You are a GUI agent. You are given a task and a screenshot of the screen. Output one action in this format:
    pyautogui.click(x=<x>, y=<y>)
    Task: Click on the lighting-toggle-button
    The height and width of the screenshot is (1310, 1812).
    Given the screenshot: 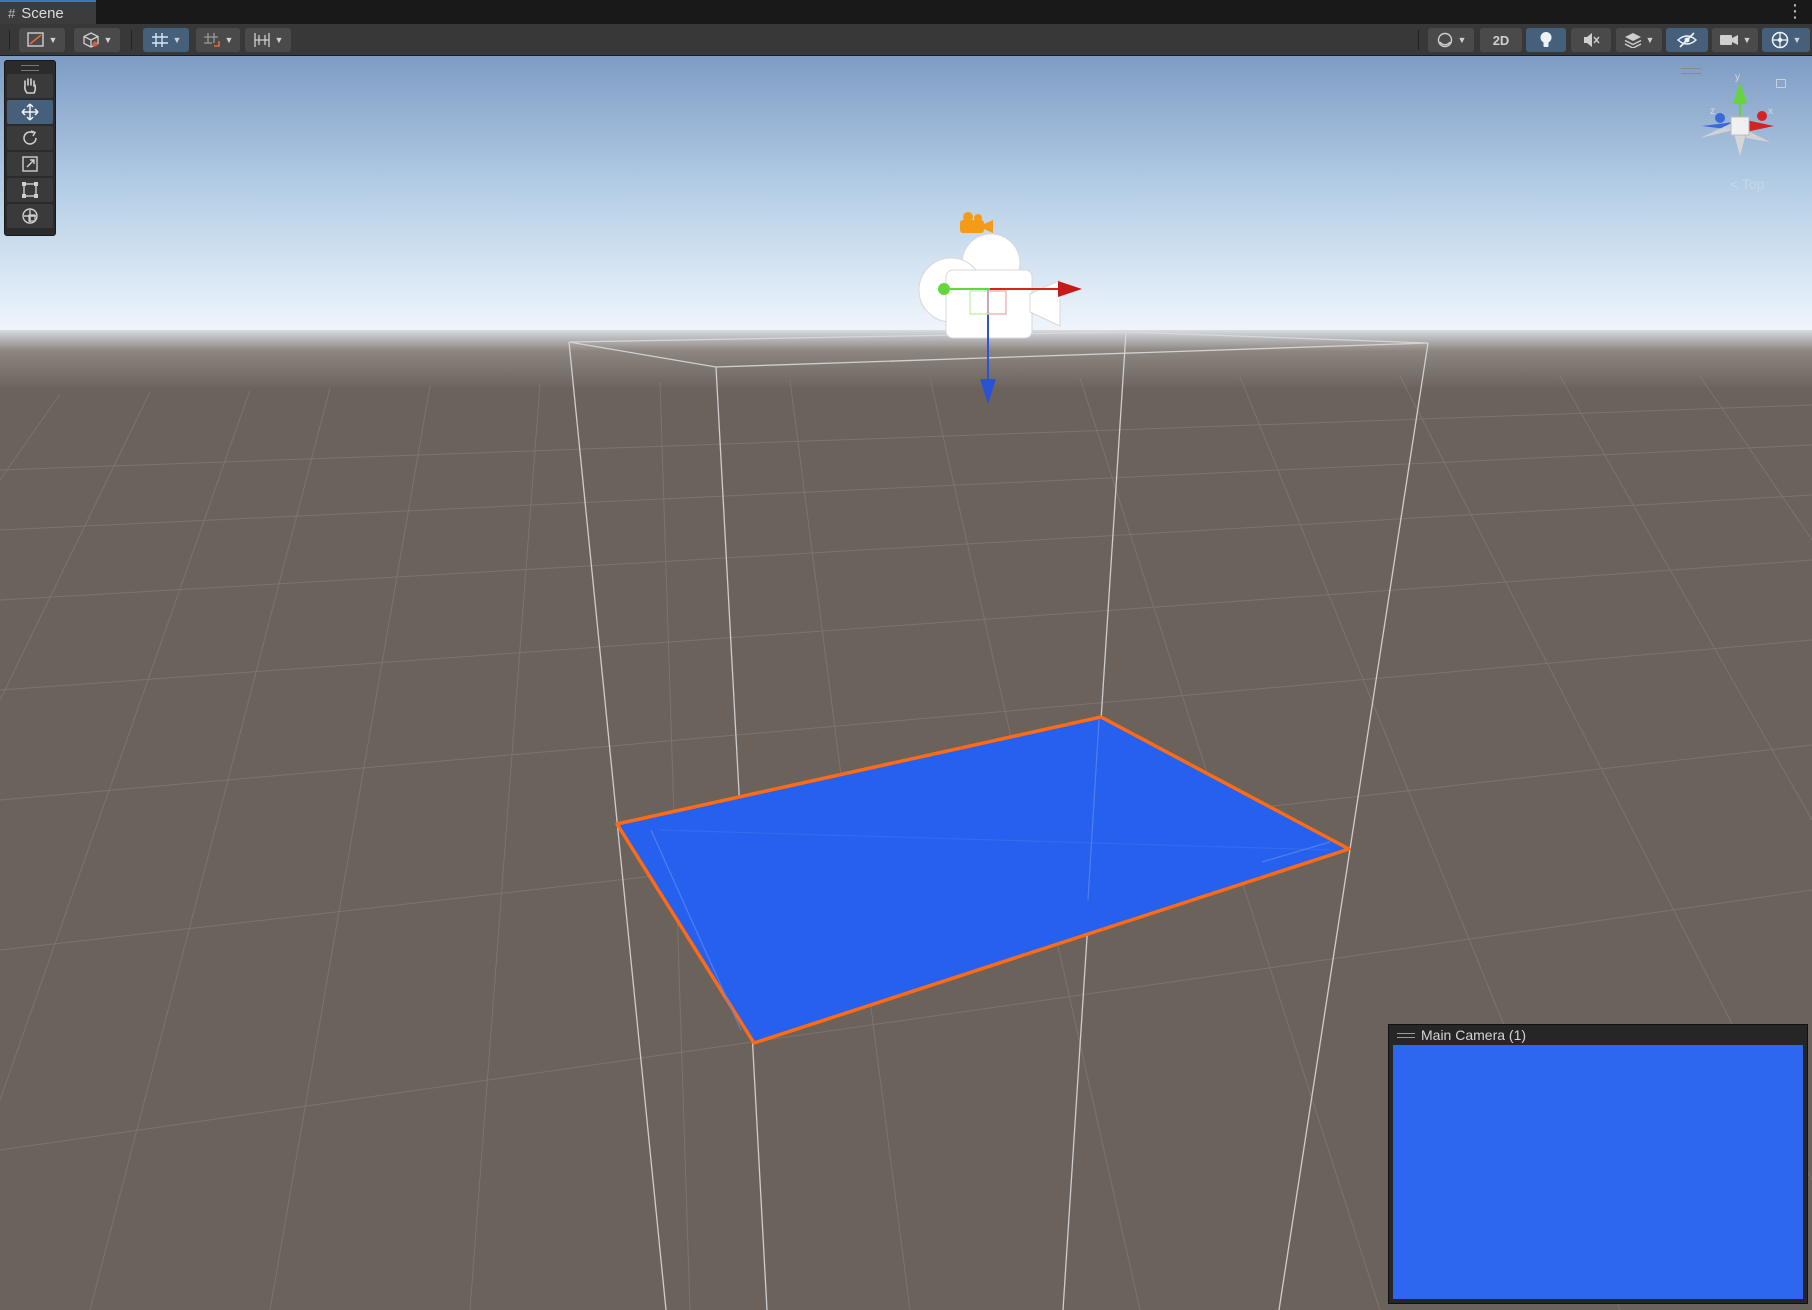 What is the action you would take?
    pyautogui.click(x=1546, y=40)
    